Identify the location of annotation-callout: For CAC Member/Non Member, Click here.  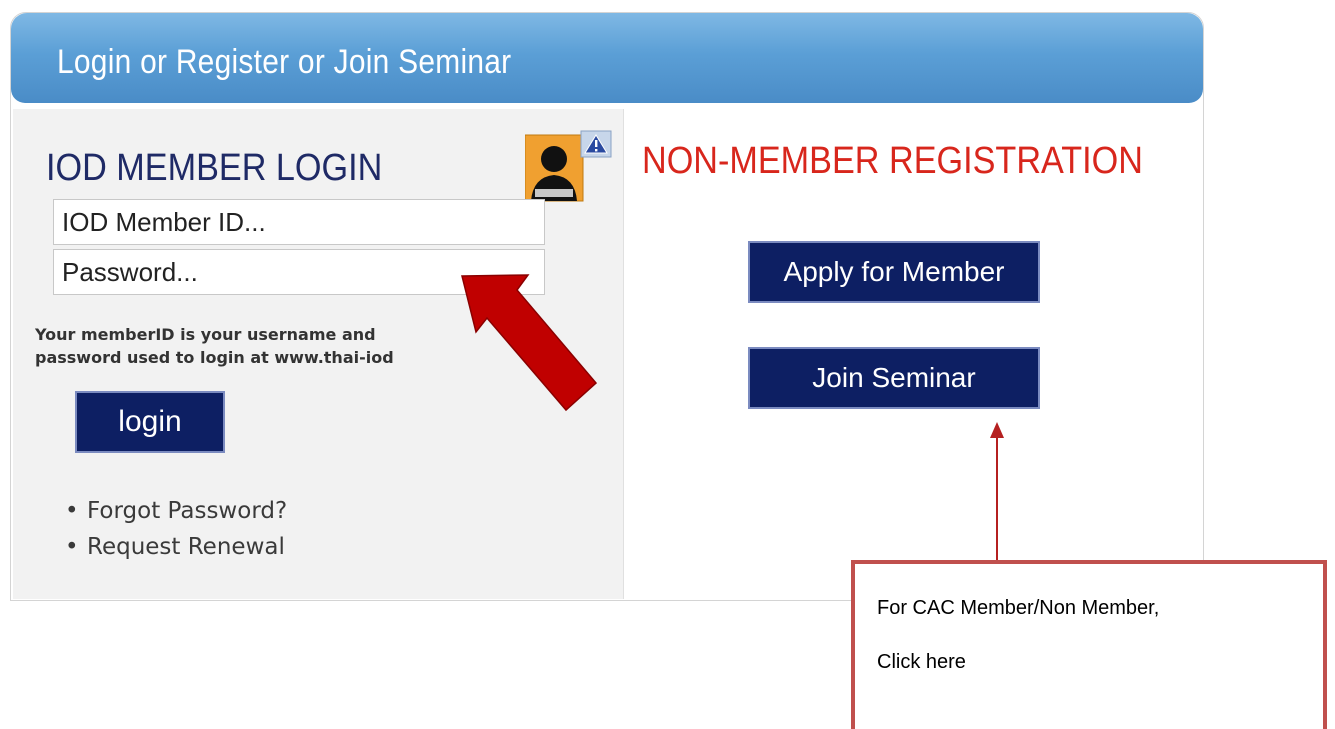
(1089, 644).